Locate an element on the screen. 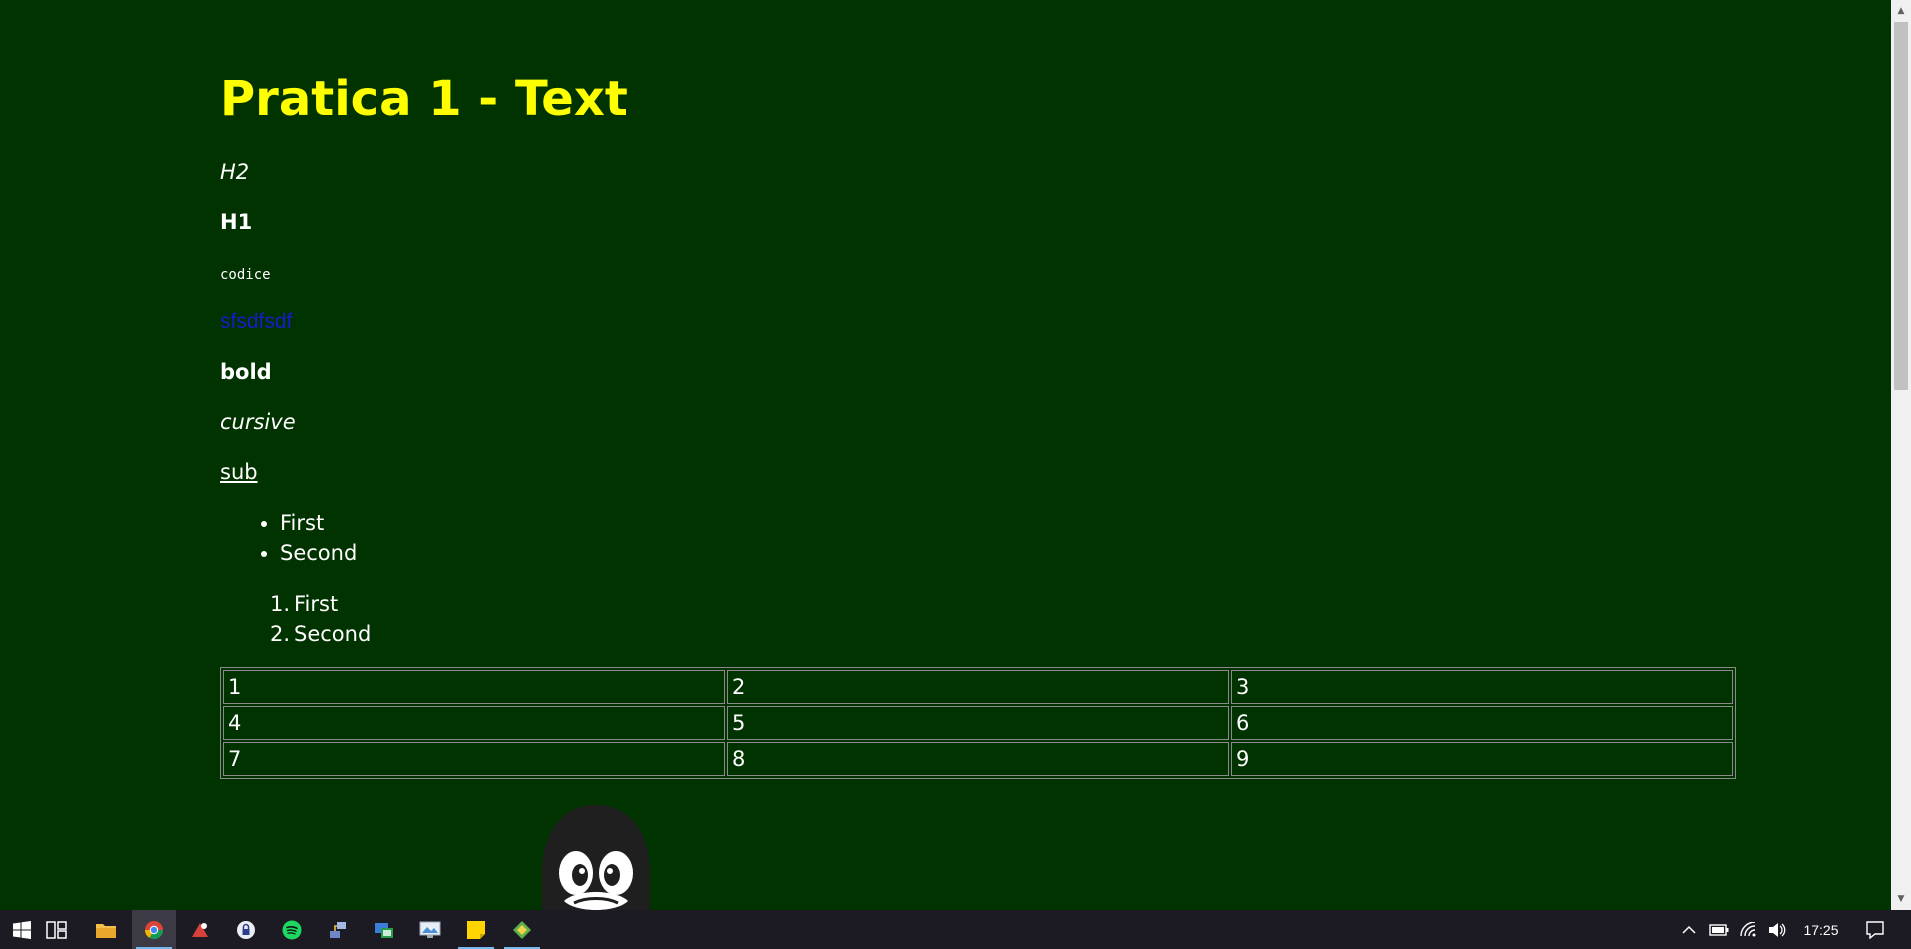  list-number: 2. is located at coordinates (280, 634).